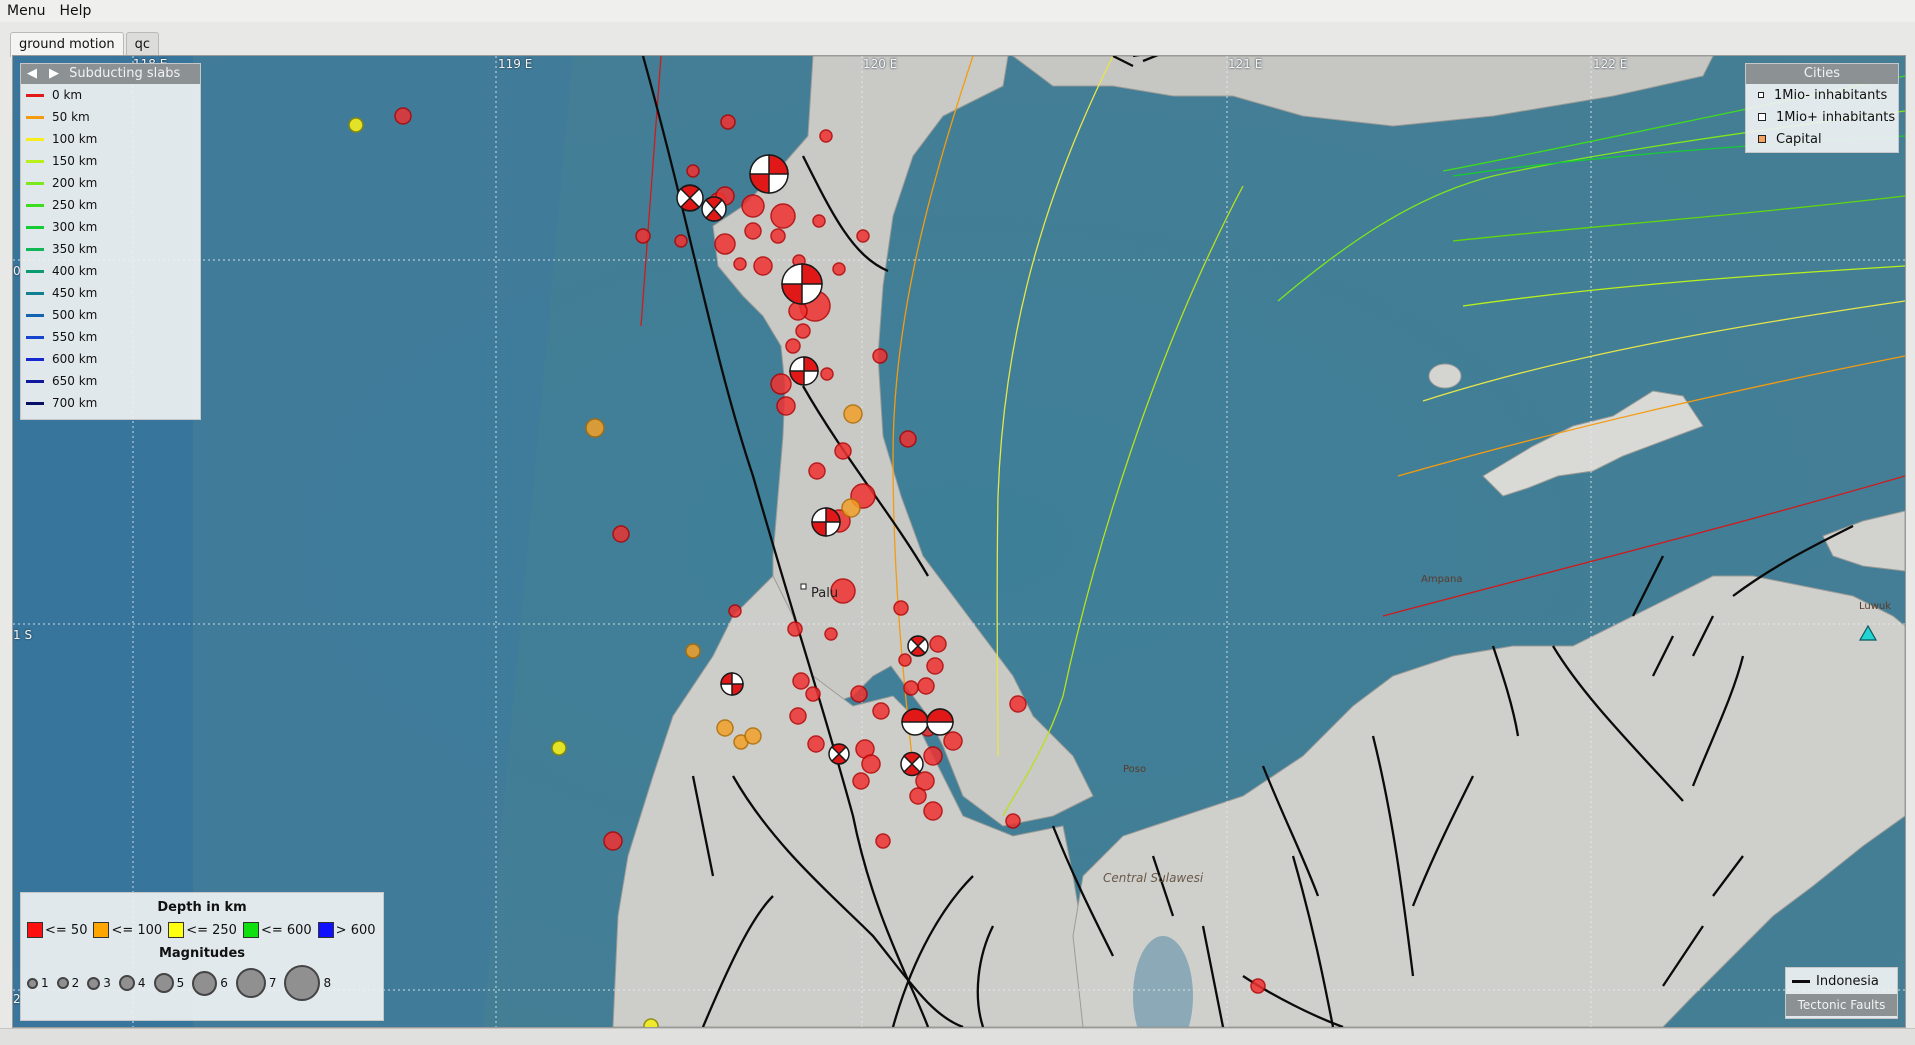 The width and height of the screenshot is (1915, 1045). What do you see at coordinates (1822, 139) in the screenshot?
I see `city-legend-item: Capital` at bounding box center [1822, 139].